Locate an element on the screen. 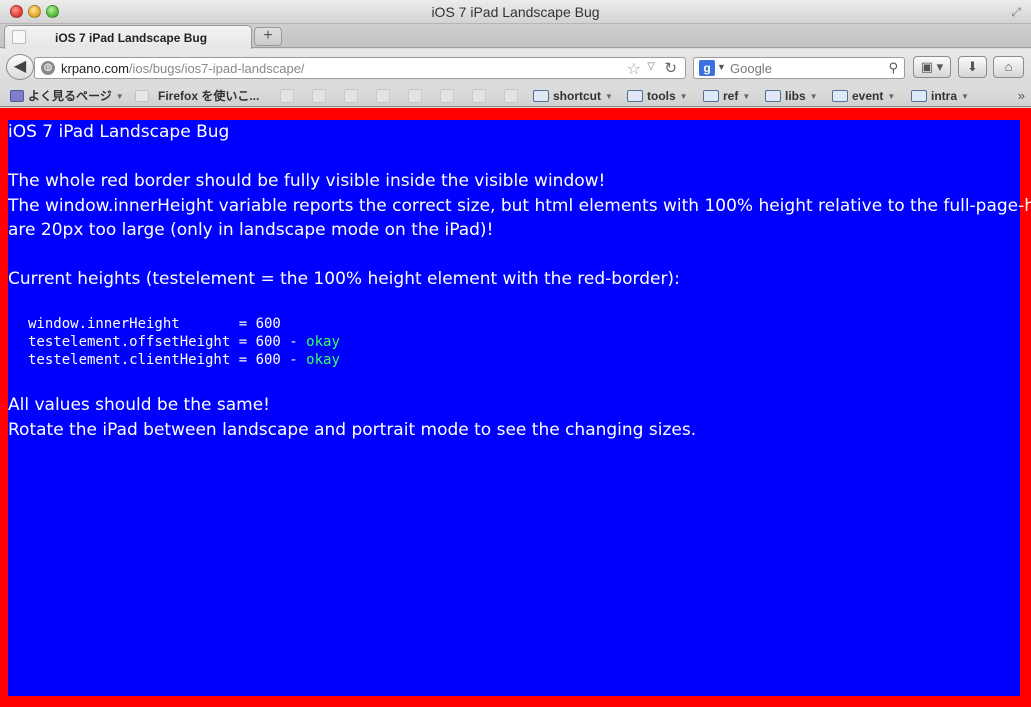  more-bookmarks-chevron-icon: » is located at coordinates (1021, 95).